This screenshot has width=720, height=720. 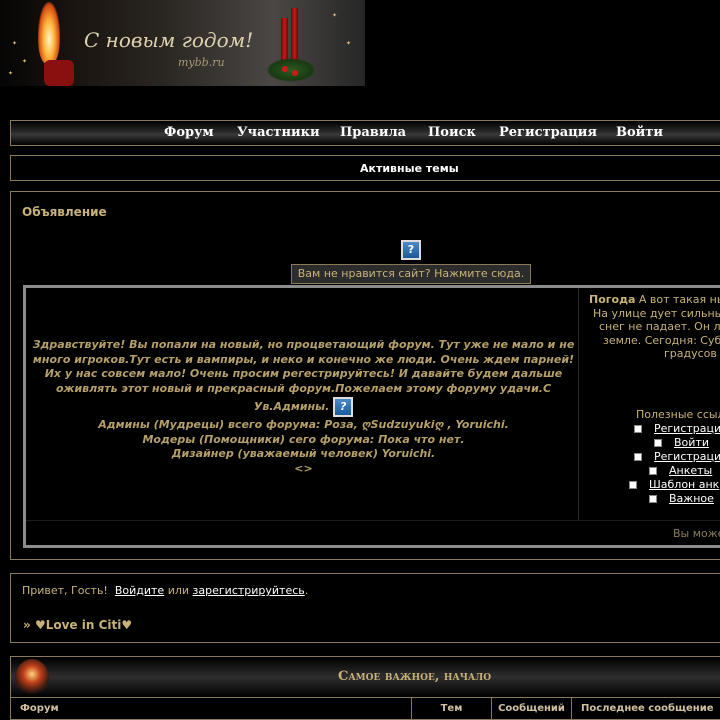 I want to click on breadcrumb: » ♥Love in Citi♥, so click(x=77, y=625).